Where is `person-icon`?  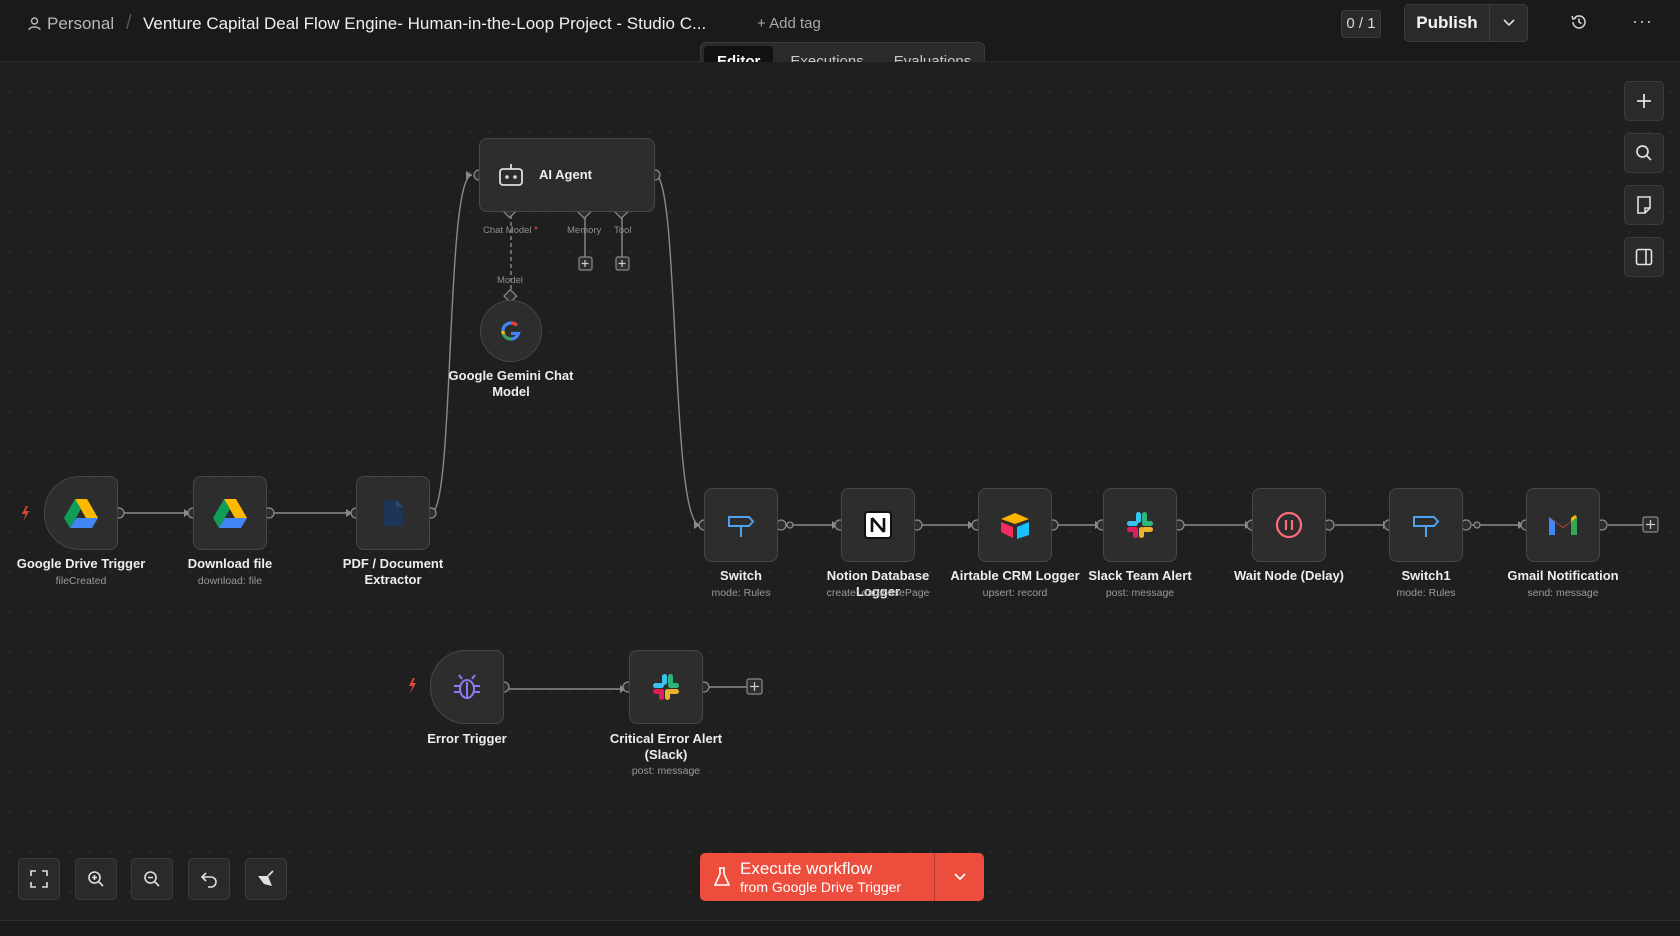 person-icon is located at coordinates (34, 24).